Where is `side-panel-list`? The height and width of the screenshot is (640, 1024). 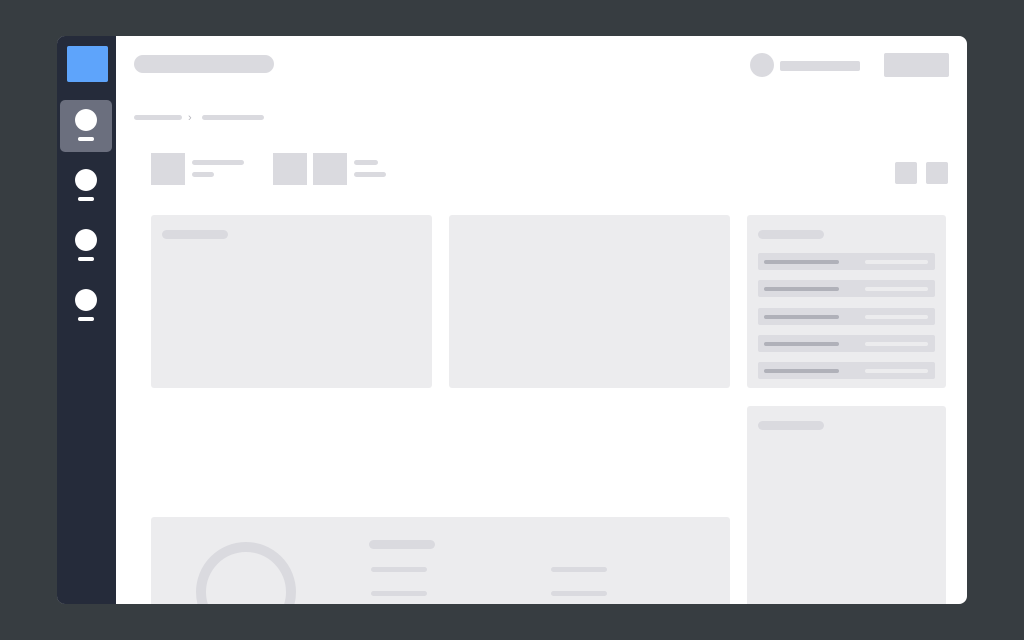 side-panel-list is located at coordinates (846, 301).